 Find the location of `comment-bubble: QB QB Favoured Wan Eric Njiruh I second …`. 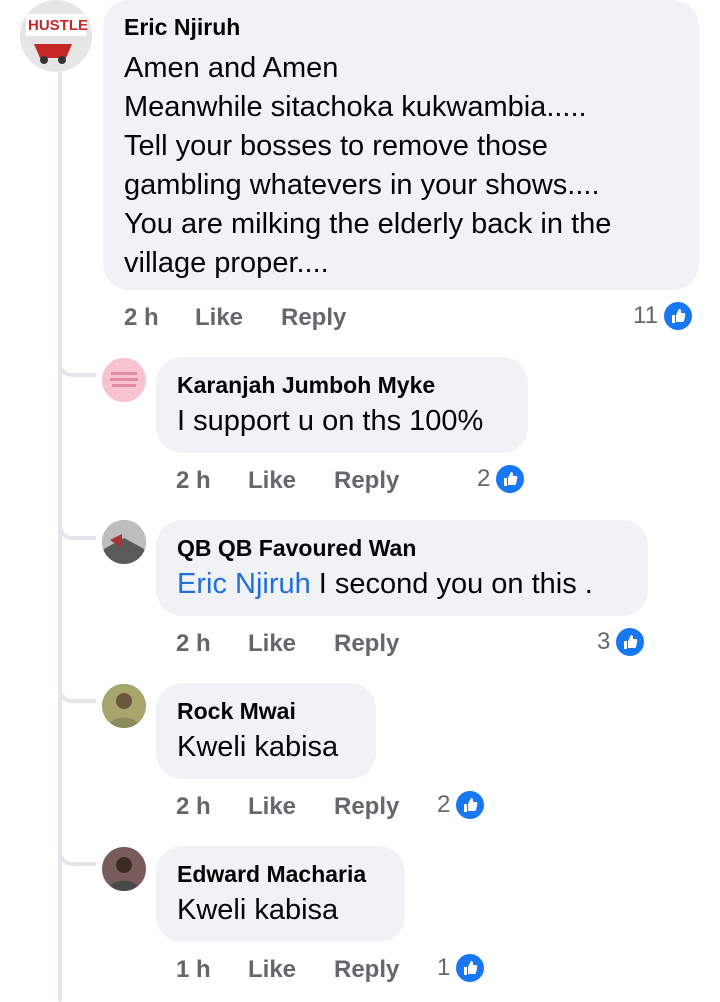

comment-bubble: QB QB Favoured Wan Eric Njiruh I second … is located at coordinates (402, 568).